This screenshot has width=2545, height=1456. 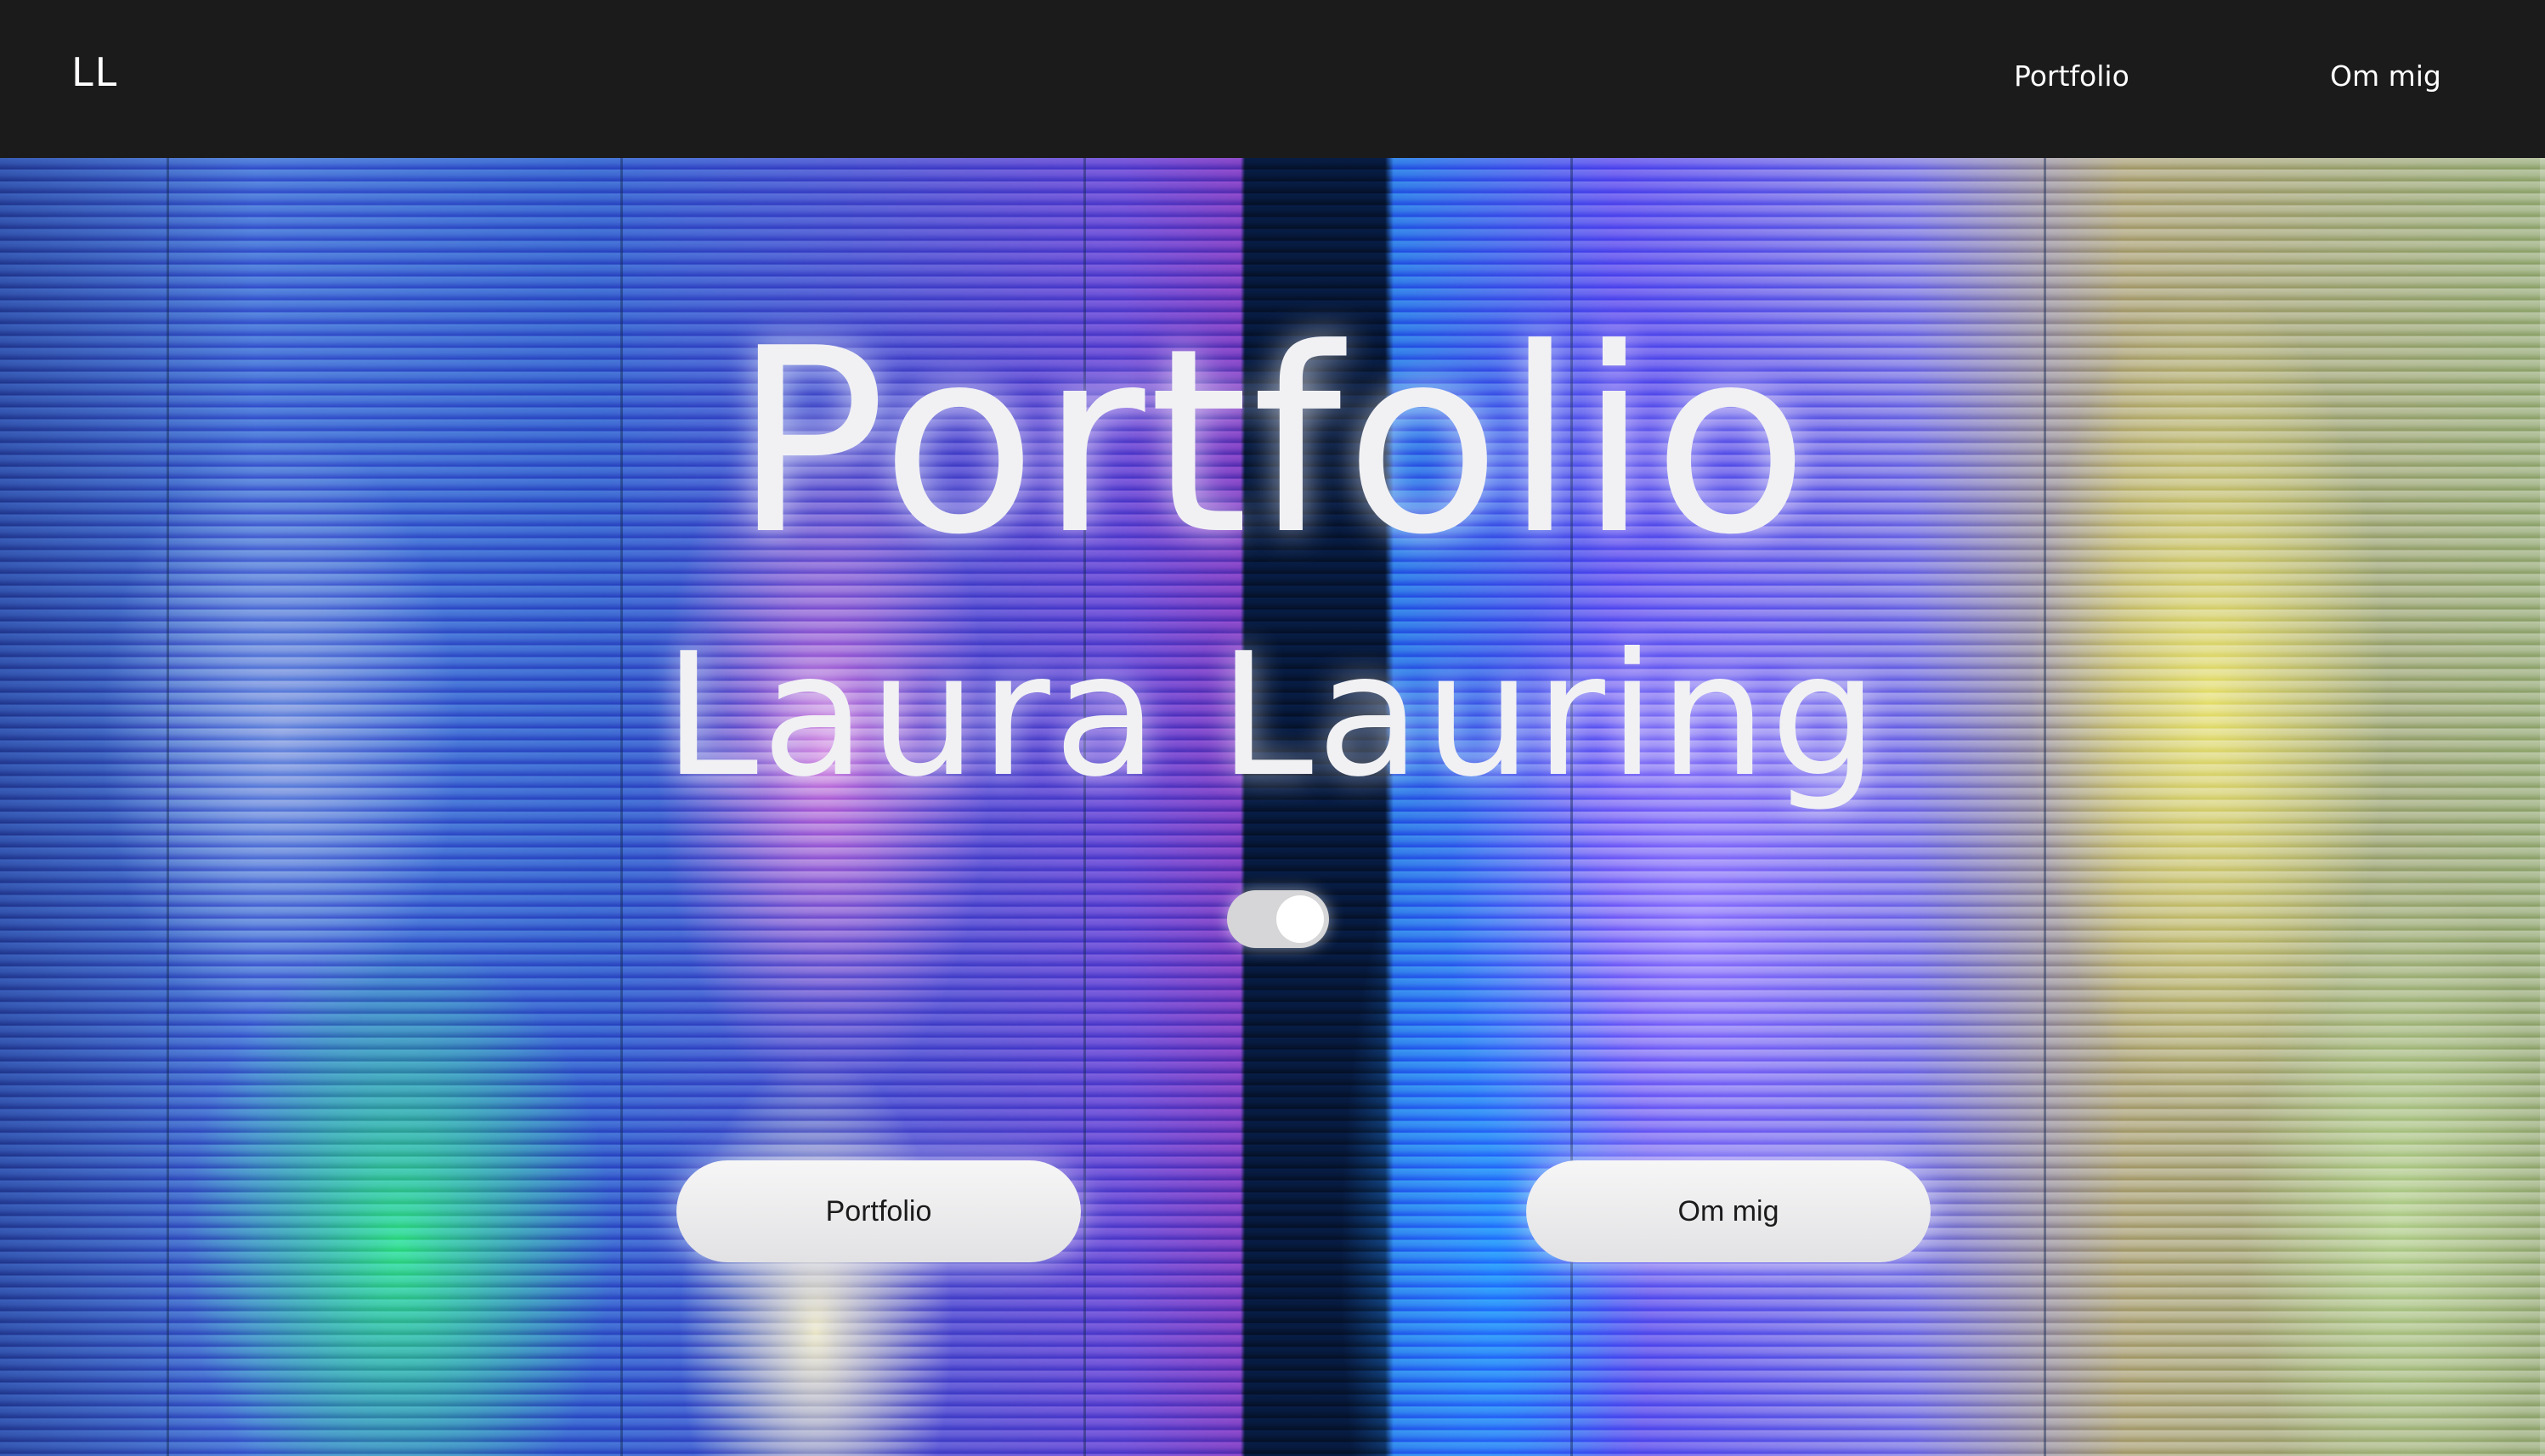 What do you see at coordinates (2386, 76) in the screenshot?
I see `nav-link-om-mig: Om mig` at bounding box center [2386, 76].